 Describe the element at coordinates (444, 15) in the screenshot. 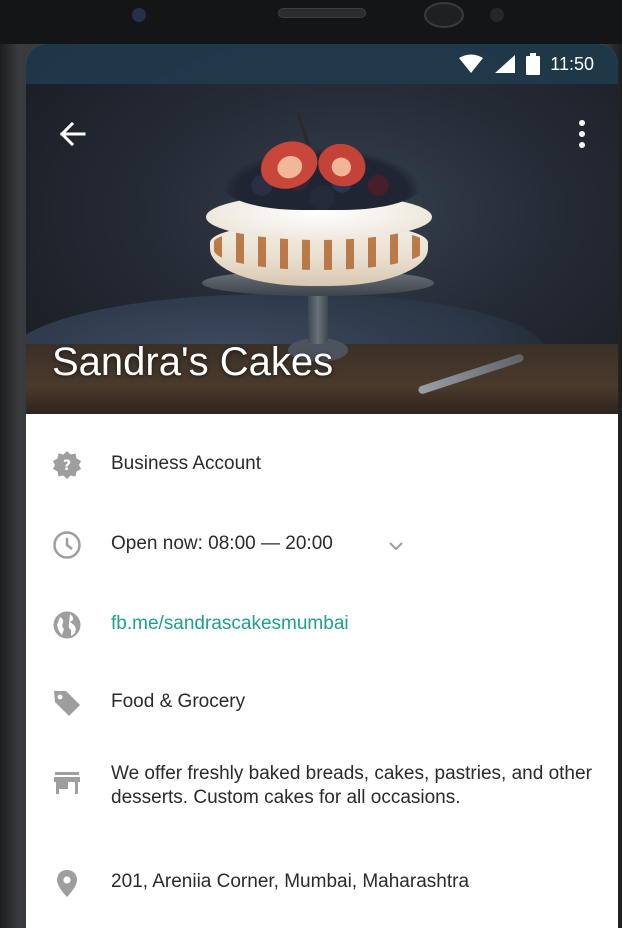

I see `front-camera` at that location.